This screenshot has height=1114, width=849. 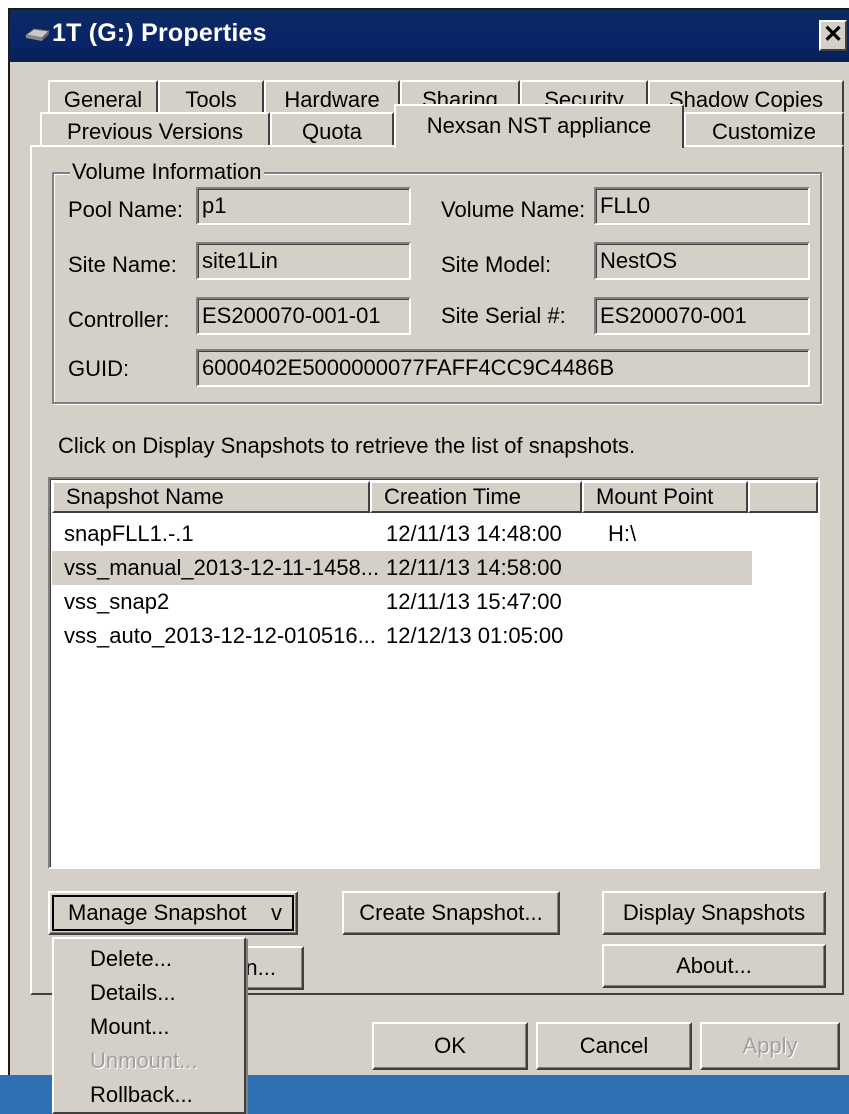 I want to click on site-name-label: Site Name:, so click(x=122, y=264).